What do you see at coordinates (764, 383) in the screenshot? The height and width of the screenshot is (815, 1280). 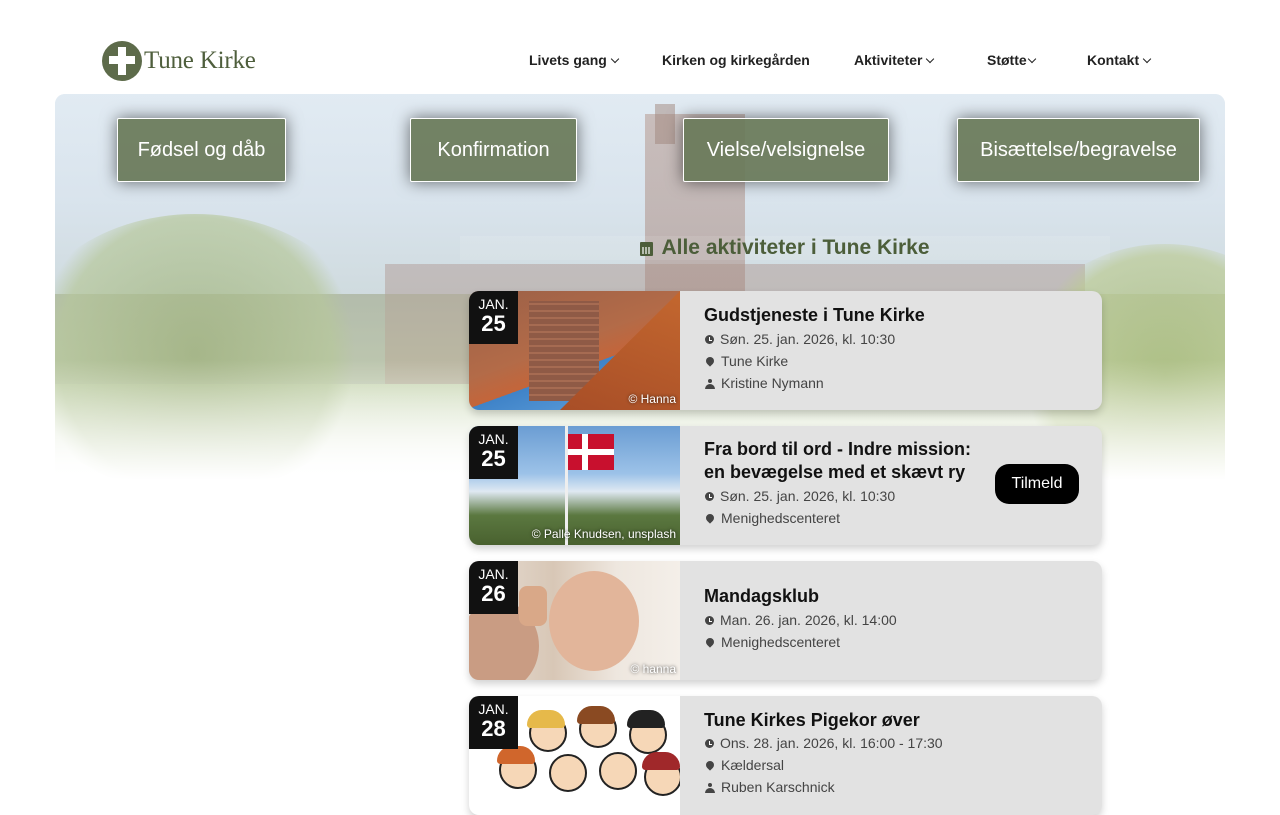 I see `event-person: Kristine Nymann` at bounding box center [764, 383].